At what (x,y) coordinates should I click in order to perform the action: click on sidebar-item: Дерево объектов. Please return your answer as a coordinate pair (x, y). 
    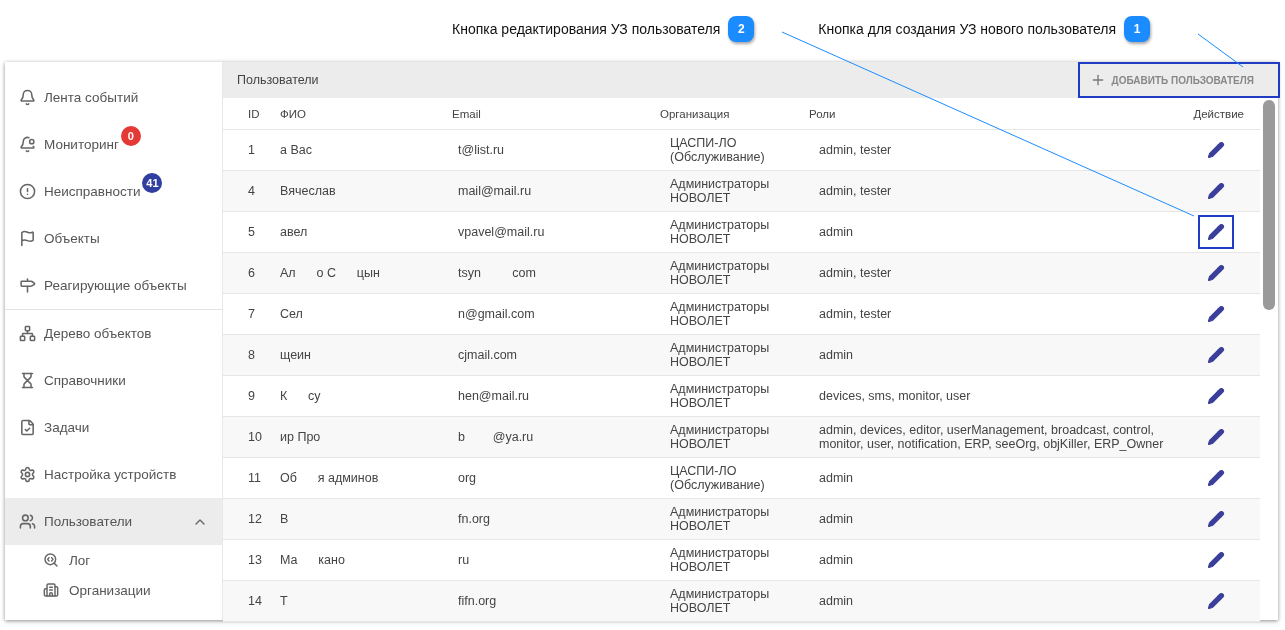
    Looking at the image, I should click on (113, 333).